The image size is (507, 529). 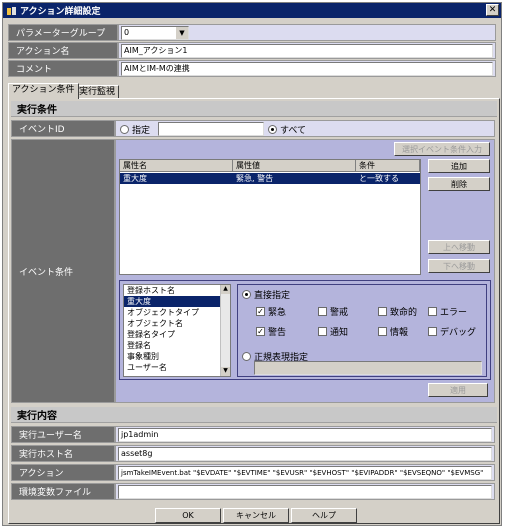 I want to click on cancel-button: キャンセル, so click(x=256, y=515).